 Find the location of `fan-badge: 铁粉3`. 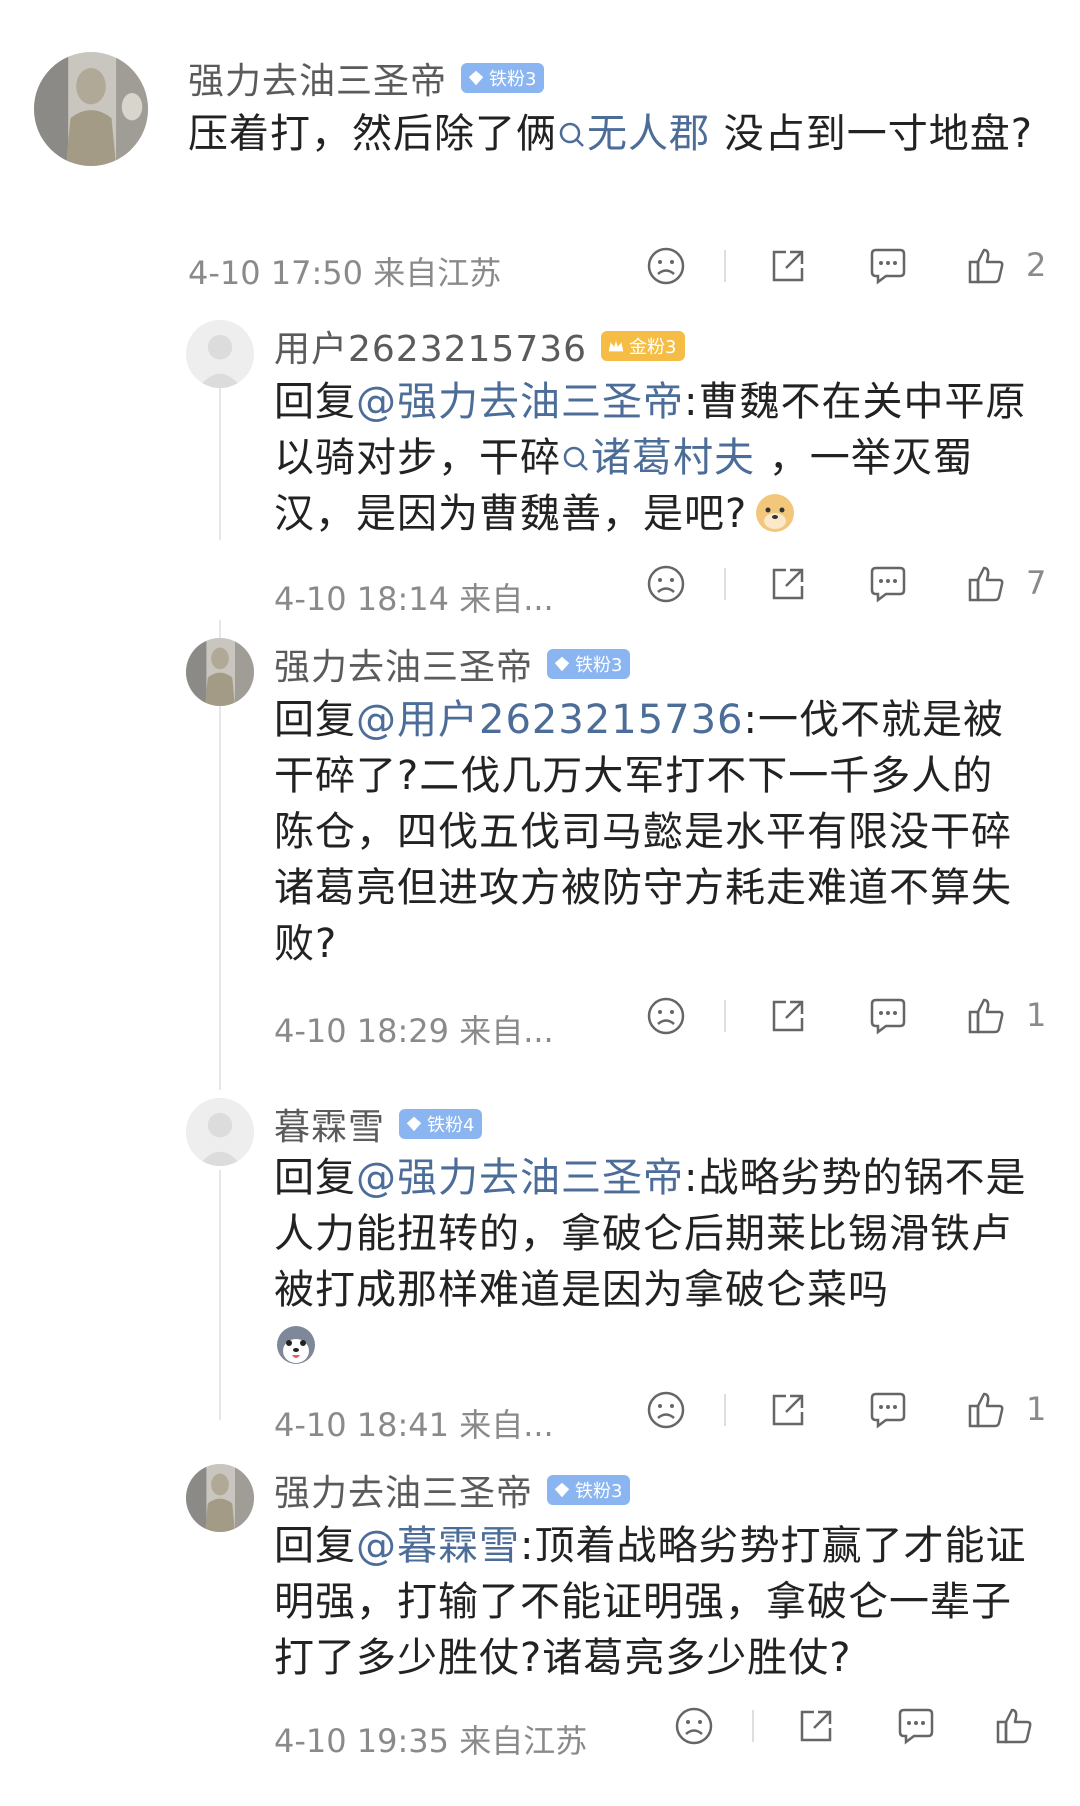

fan-badge: 铁粉3 is located at coordinates (589, 1490).